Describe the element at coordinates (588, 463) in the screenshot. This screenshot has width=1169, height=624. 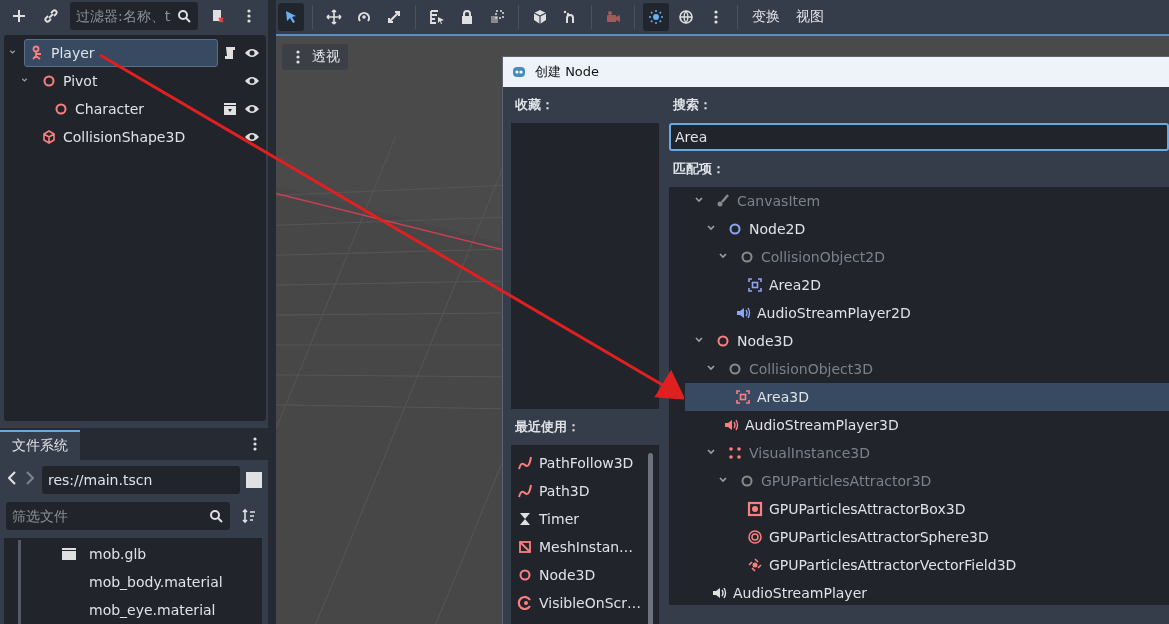
I see `recent-item: PathFollow3D` at that location.